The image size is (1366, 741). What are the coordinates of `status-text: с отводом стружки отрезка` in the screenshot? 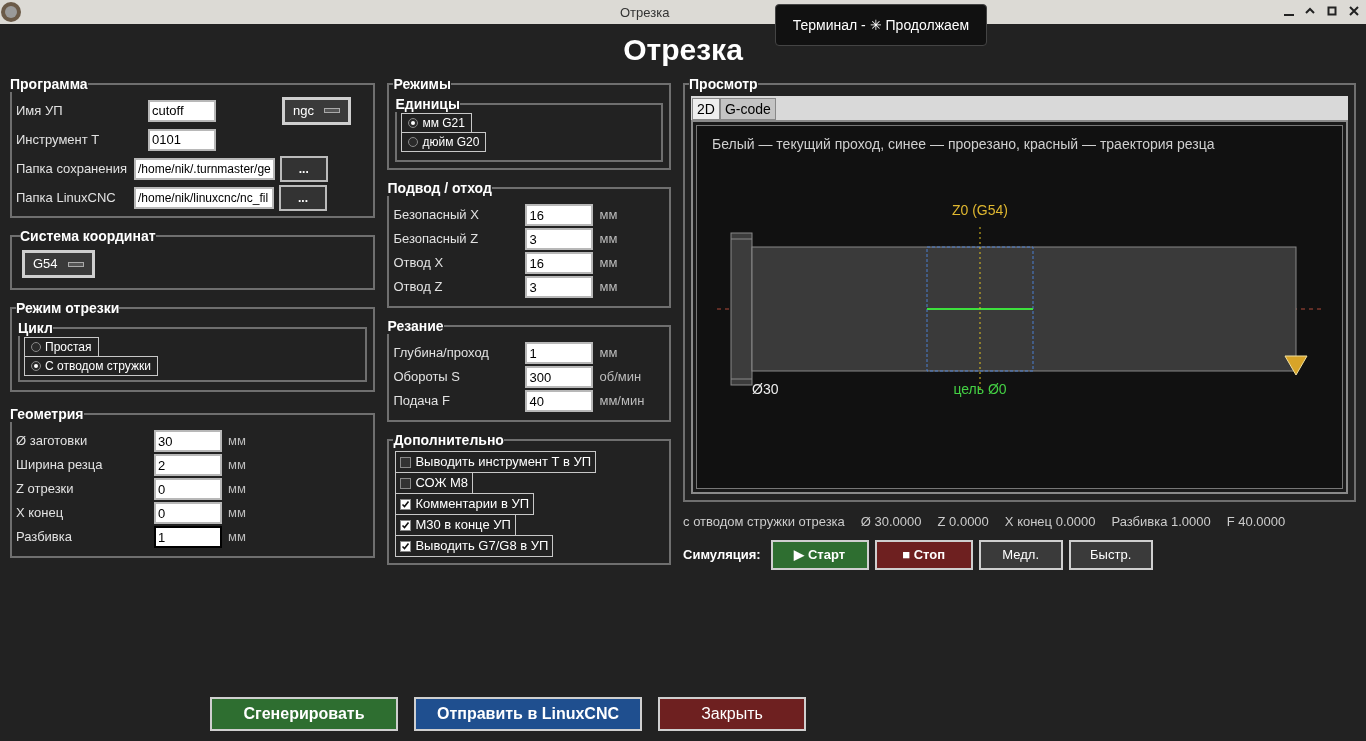 It's located at (764, 522).